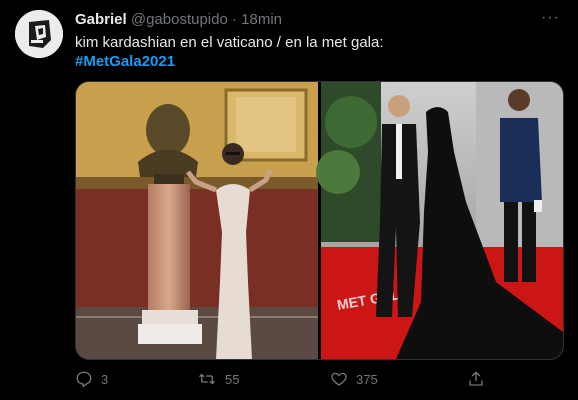  What do you see at coordinates (367, 379) in the screenshot?
I see `like-count: 375` at bounding box center [367, 379].